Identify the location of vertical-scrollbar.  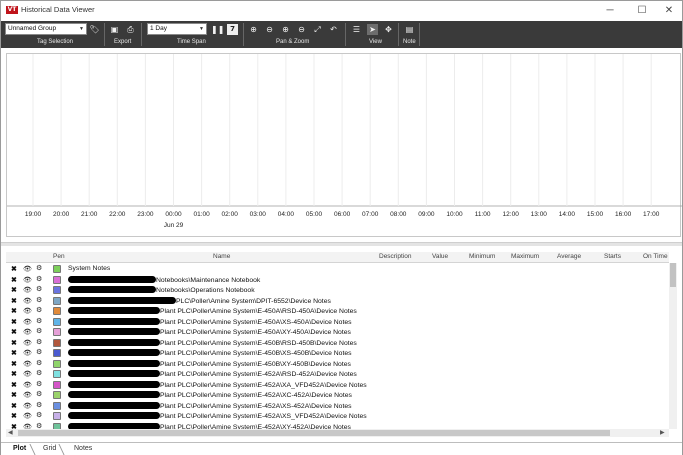
(673, 346).